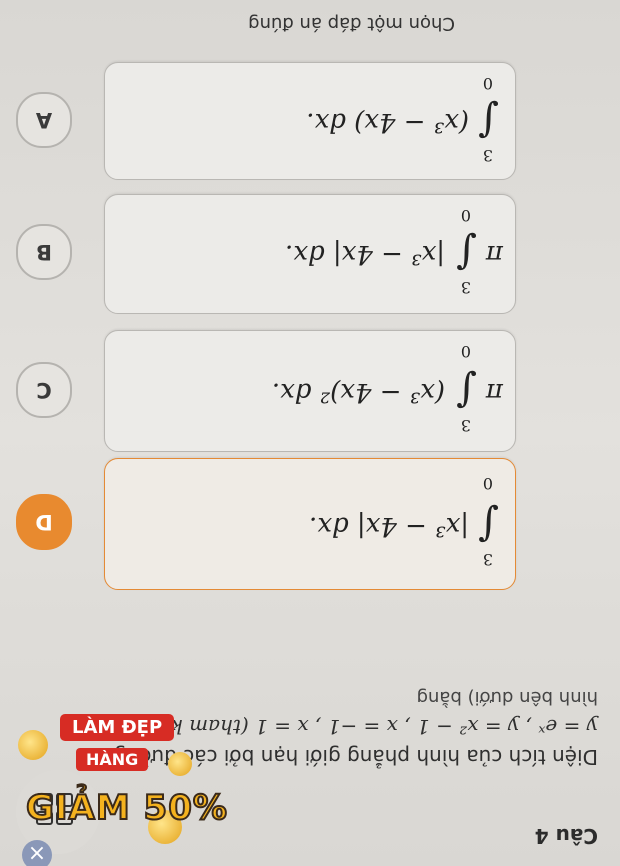 The image size is (620, 866). I want to click on option-letter-b: B, so click(44, 252).